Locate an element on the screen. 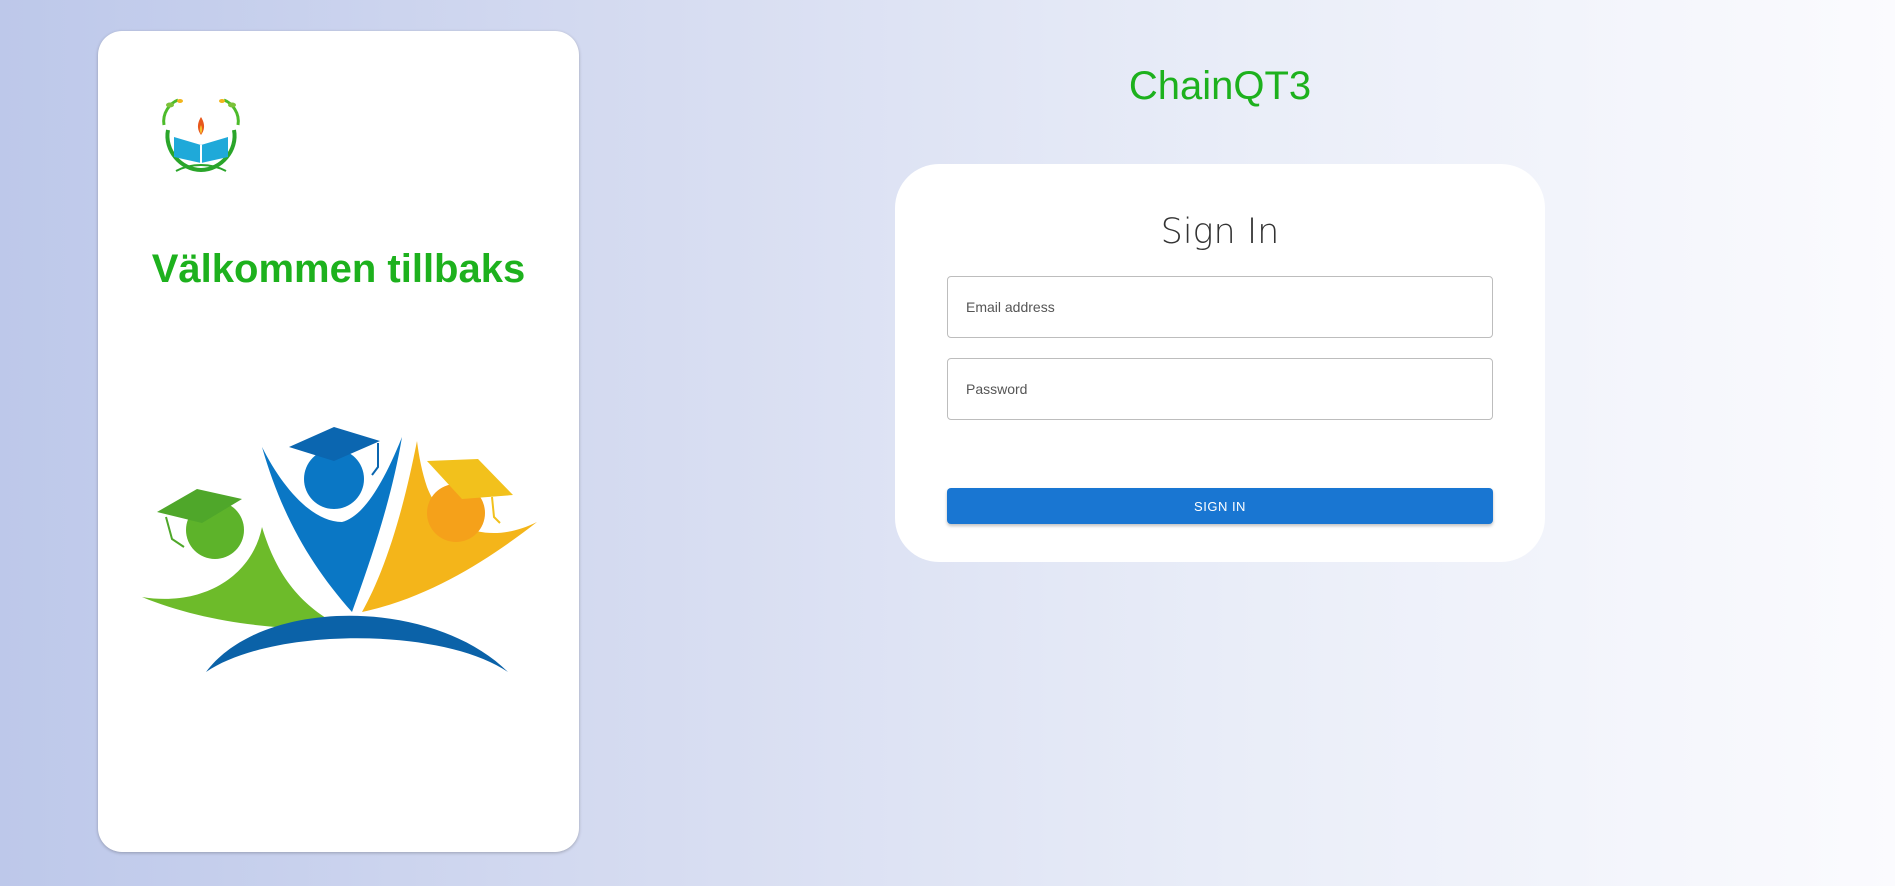  book-flame-logo-icon is located at coordinates (201, 135).